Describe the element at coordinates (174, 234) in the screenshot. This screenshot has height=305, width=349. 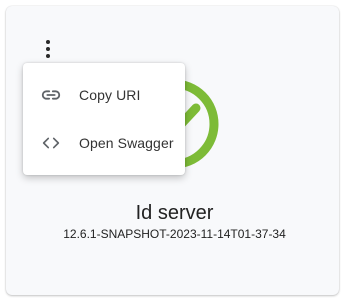
I see `service-version: 12.6.1-SNAPSHOT-2023-11-14T01-37-34` at that location.